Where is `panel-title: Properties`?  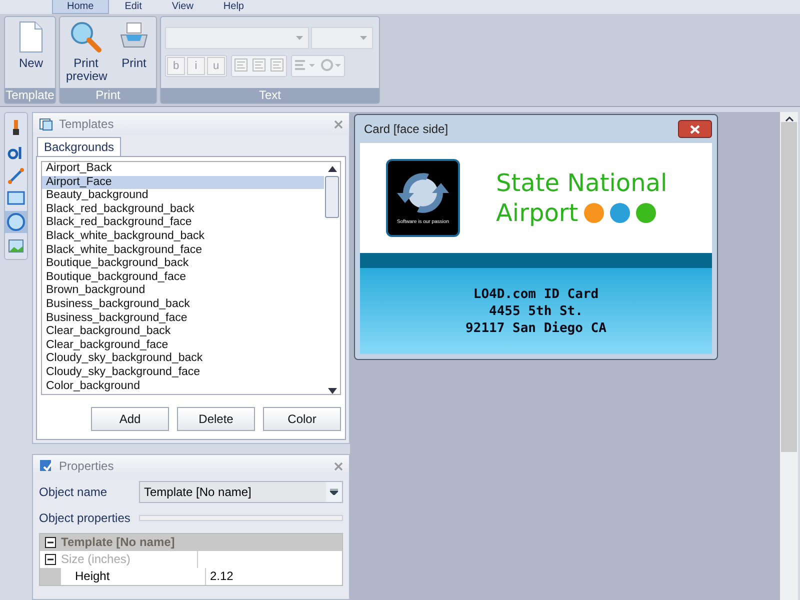
panel-title: Properties is located at coordinates (87, 466).